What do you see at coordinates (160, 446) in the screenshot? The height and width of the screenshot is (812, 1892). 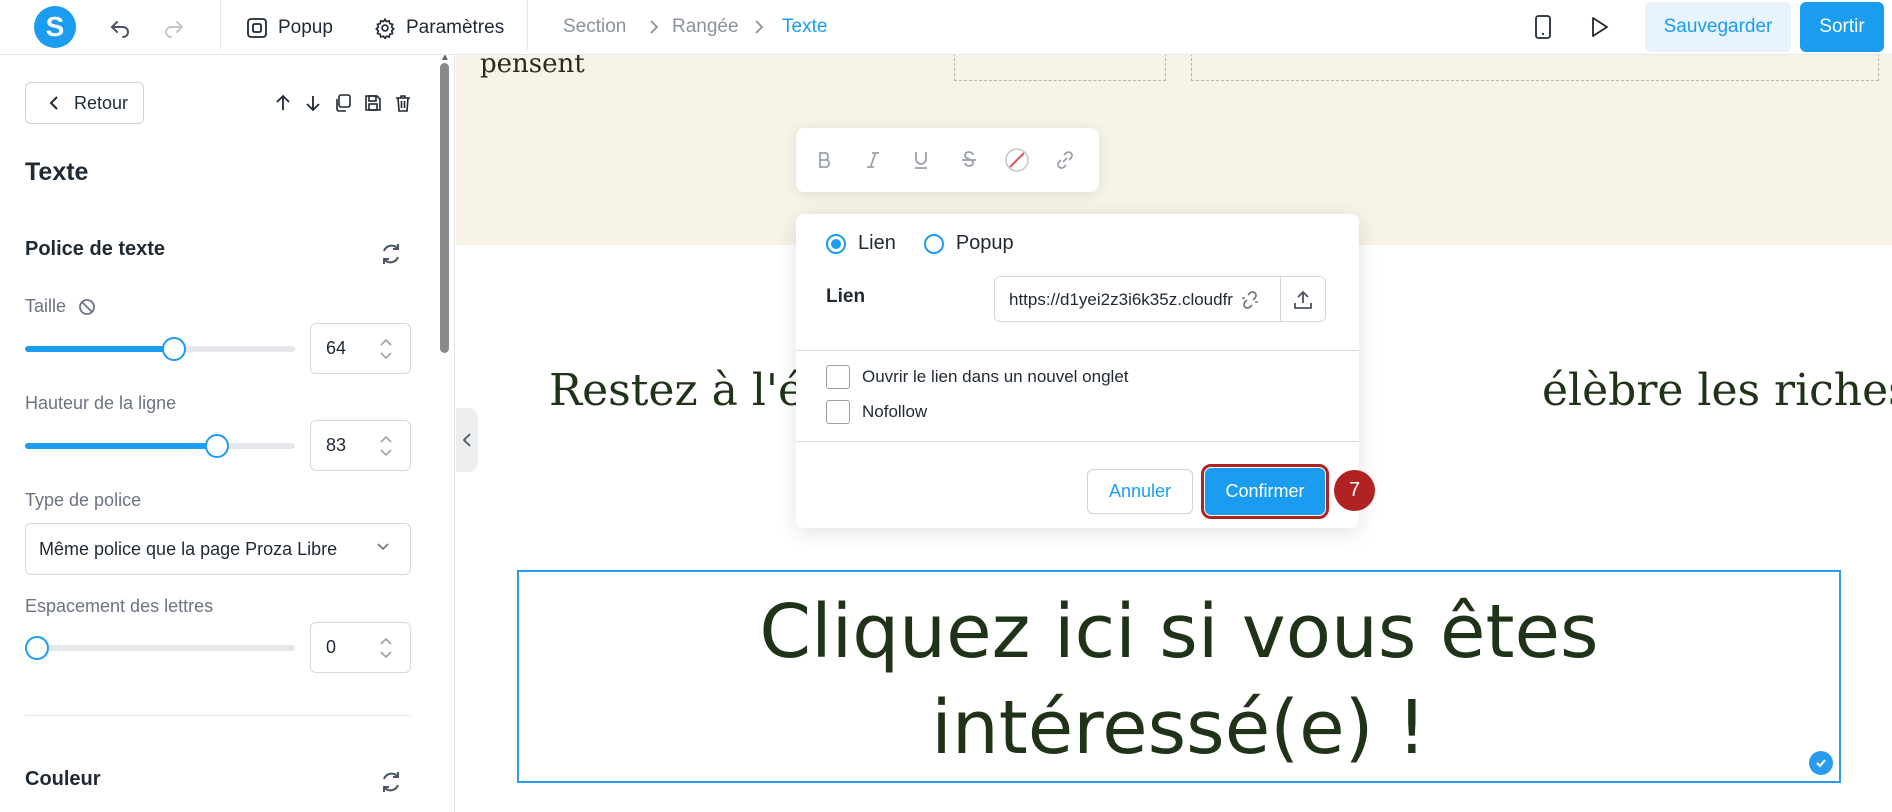 I see `line-height-slider` at bounding box center [160, 446].